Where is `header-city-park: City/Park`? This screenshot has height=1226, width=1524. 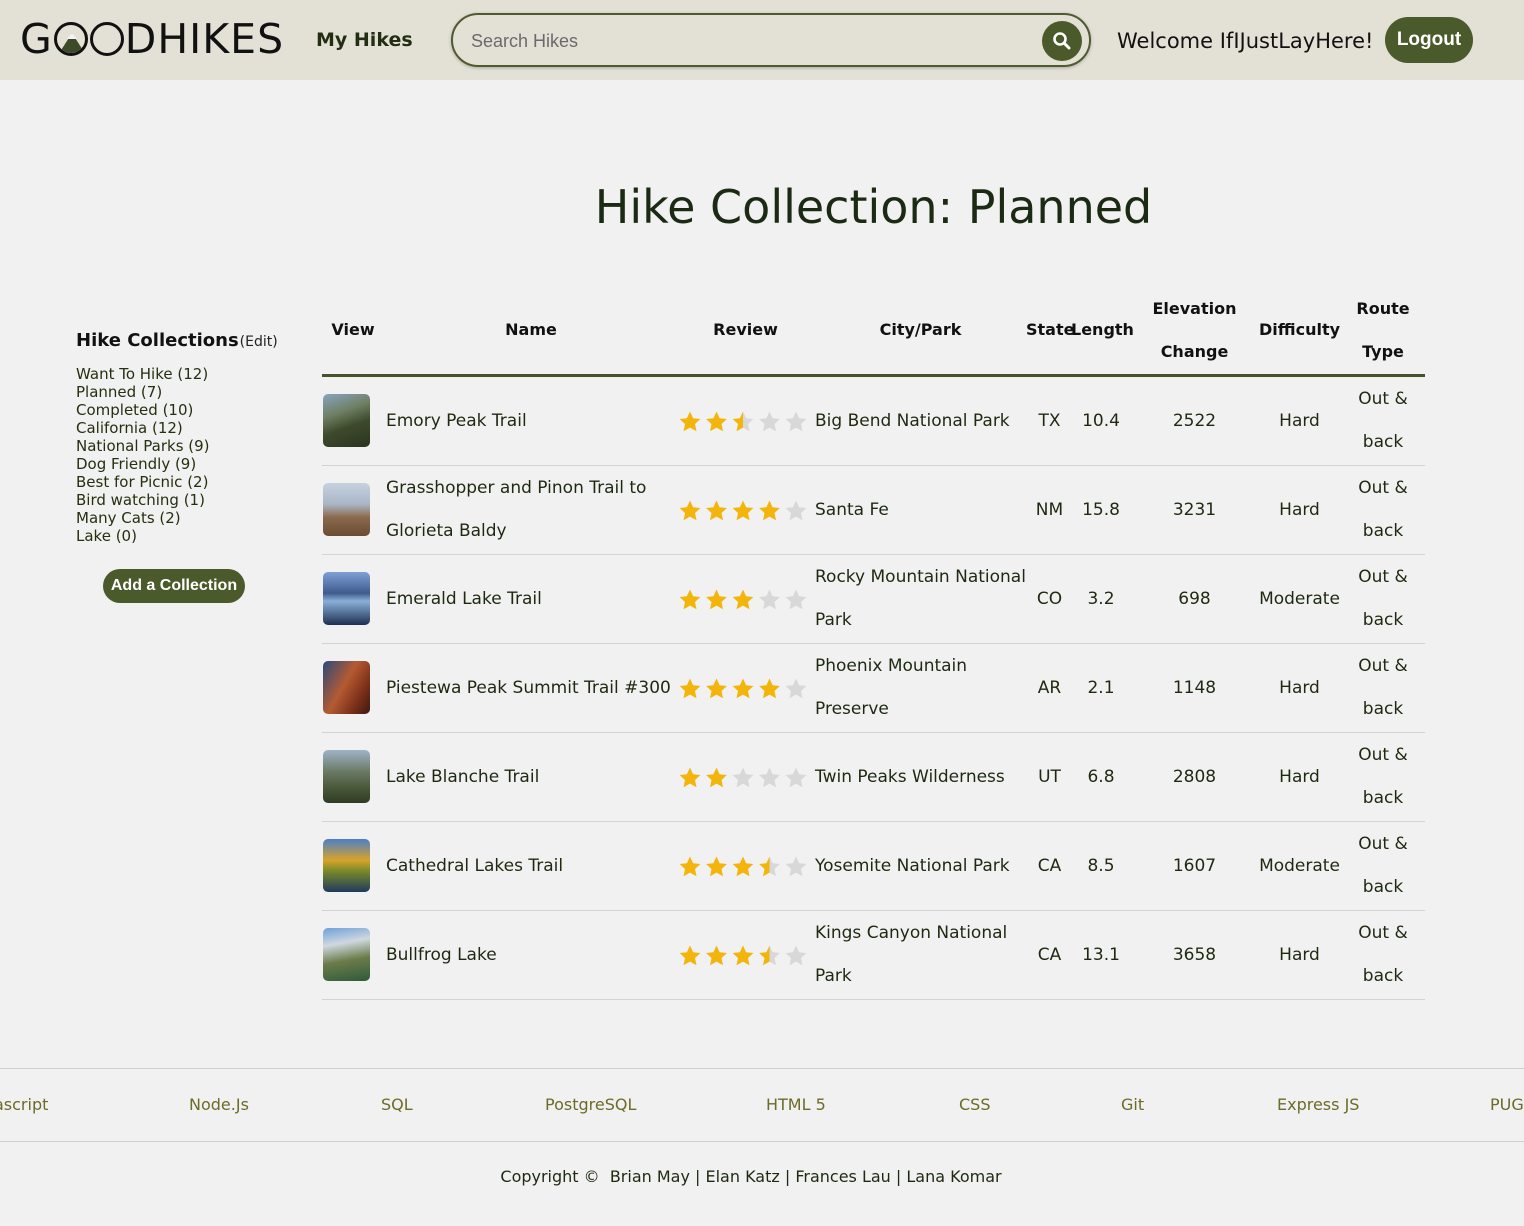
header-city-park: City/Park is located at coordinates (920, 329).